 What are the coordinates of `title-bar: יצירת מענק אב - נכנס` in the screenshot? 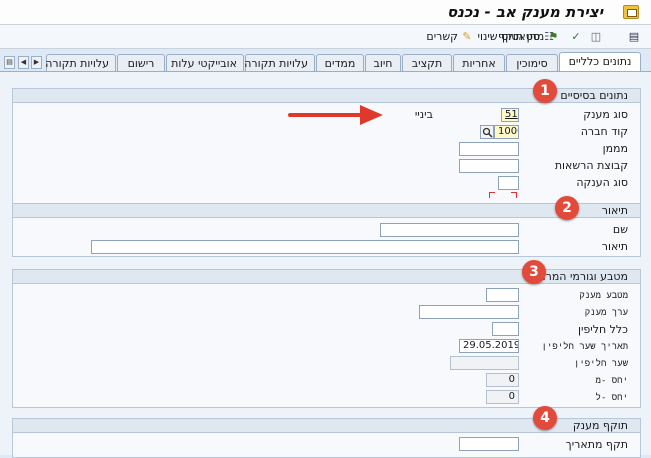 It's located at (325, 12).